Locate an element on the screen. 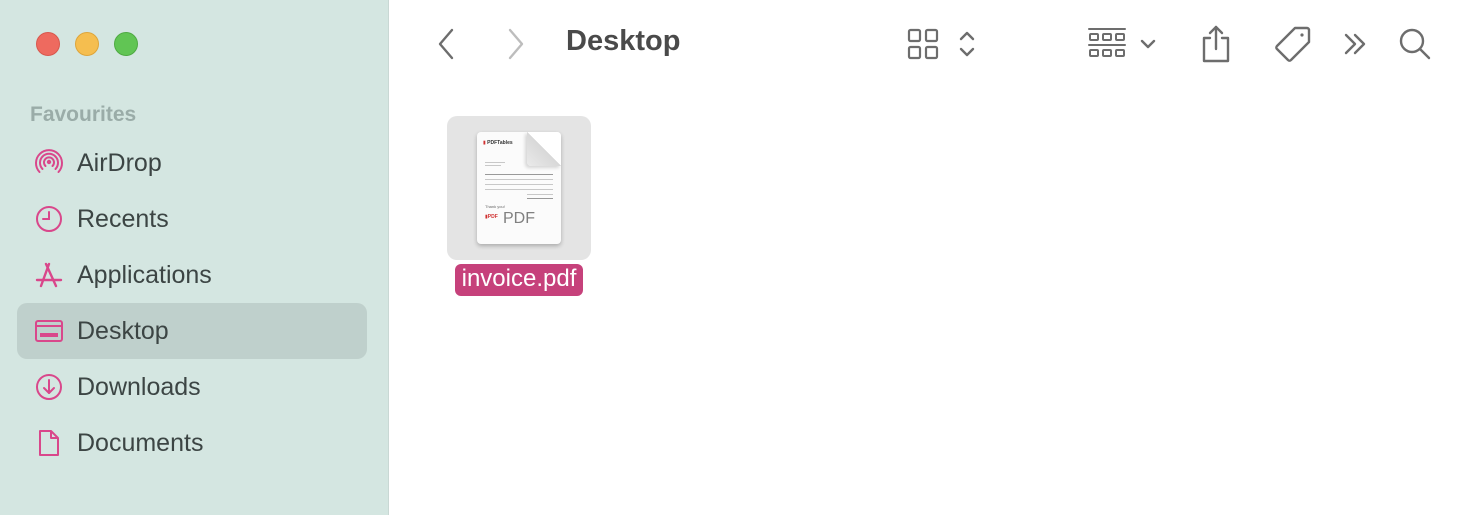 The image size is (1464, 515). sidebar-item-desktop: Desktop is located at coordinates (192, 331).